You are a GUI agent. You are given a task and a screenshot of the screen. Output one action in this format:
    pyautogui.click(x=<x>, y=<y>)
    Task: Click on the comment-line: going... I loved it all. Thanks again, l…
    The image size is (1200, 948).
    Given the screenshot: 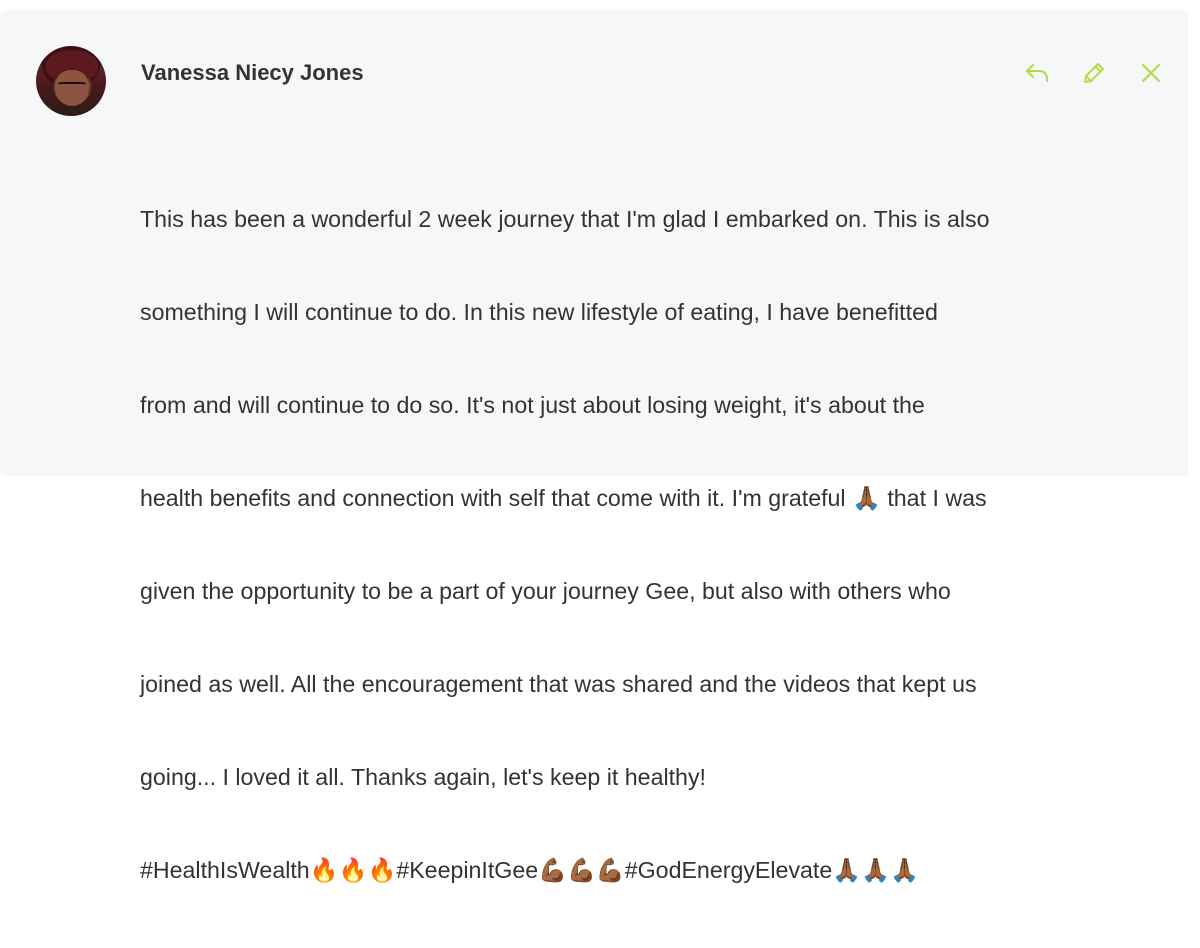 What is the action you would take?
    pyautogui.click(x=423, y=777)
    